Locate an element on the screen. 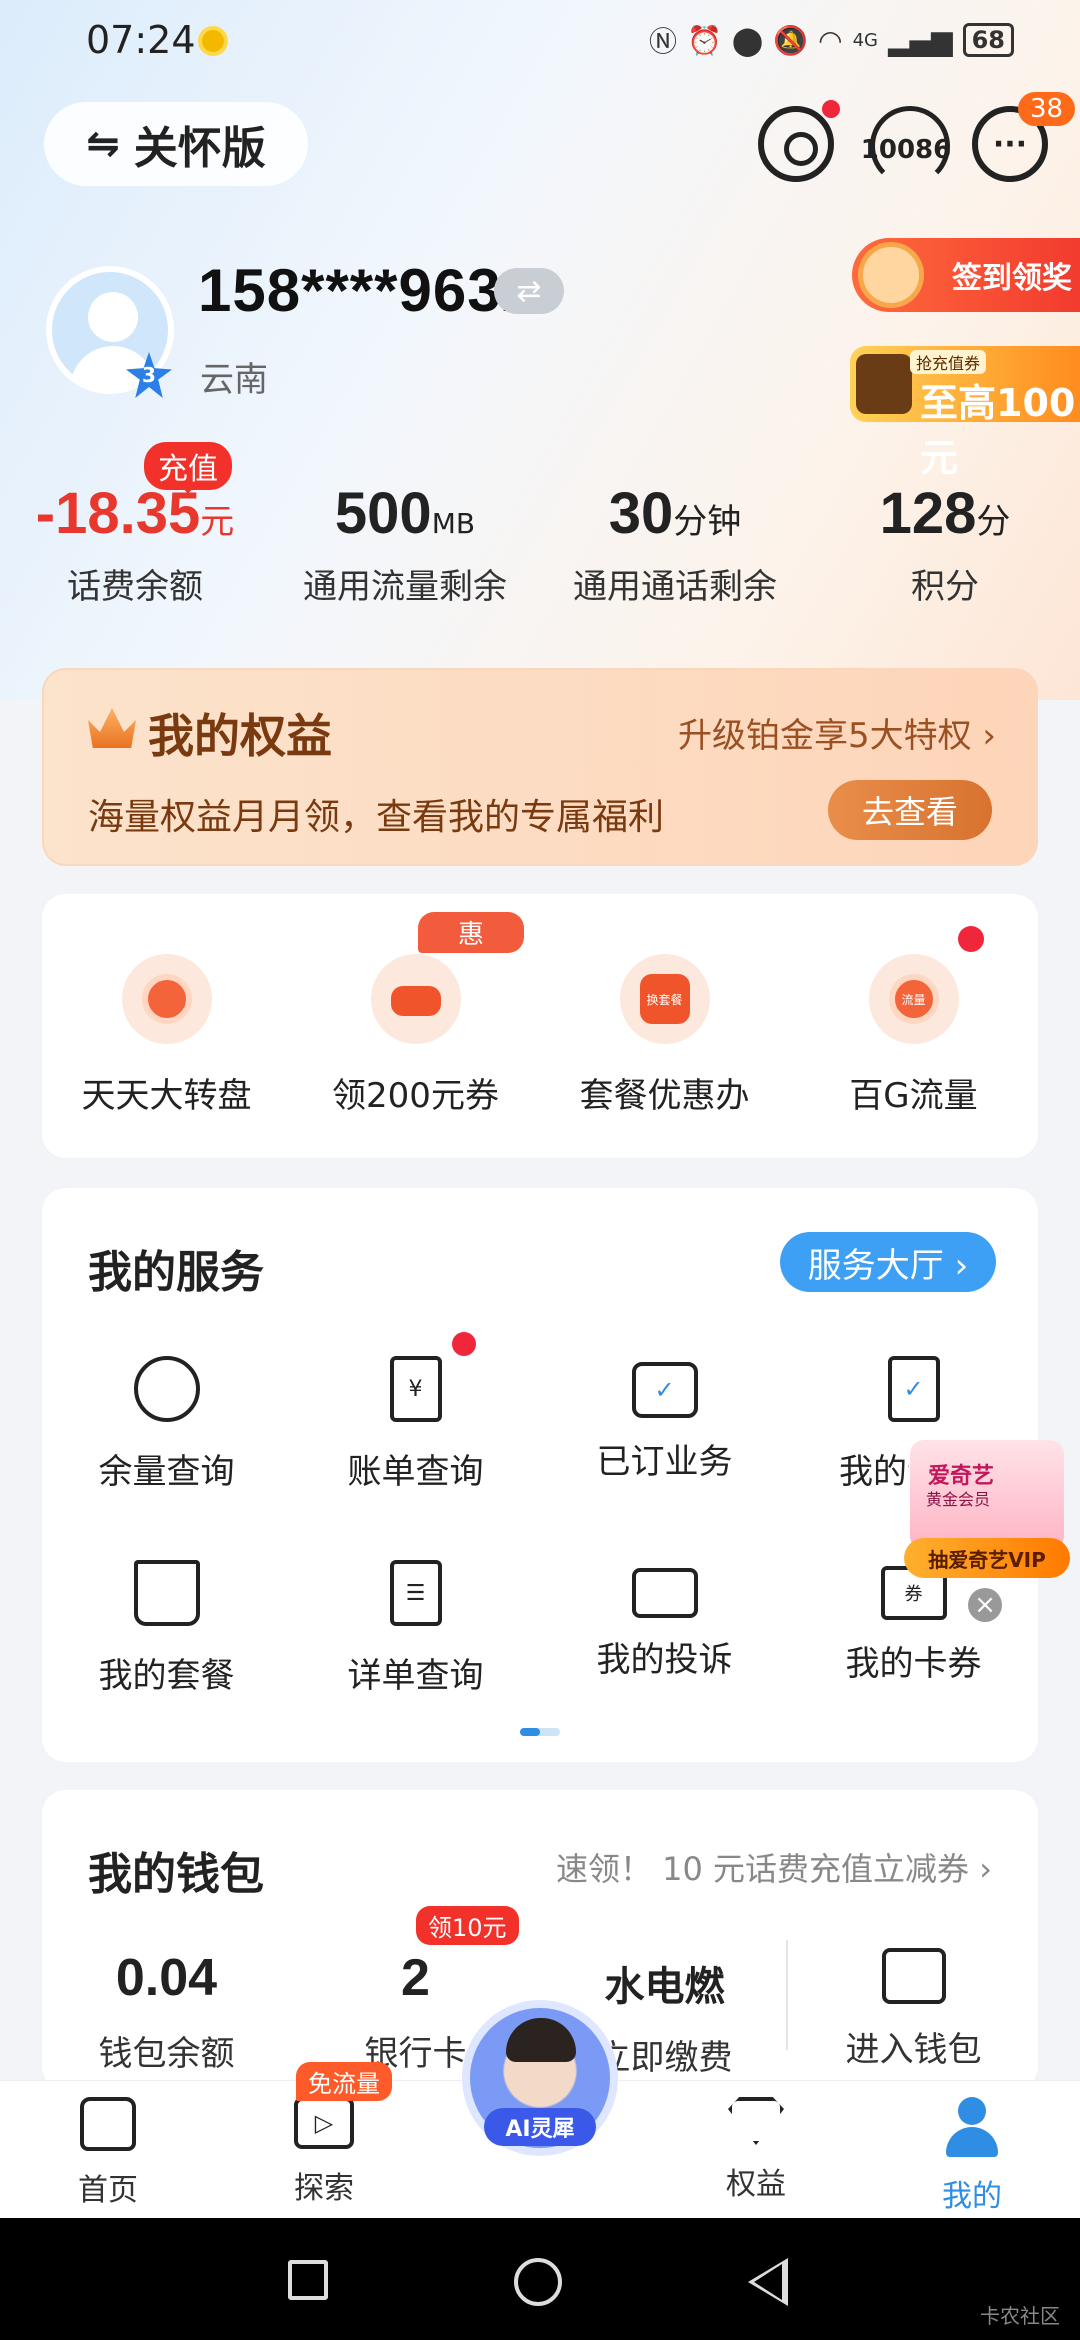 The height and width of the screenshot is (2340, 1080). promo-item-label: 套餐优惠办 is located at coordinates (664, 1096).